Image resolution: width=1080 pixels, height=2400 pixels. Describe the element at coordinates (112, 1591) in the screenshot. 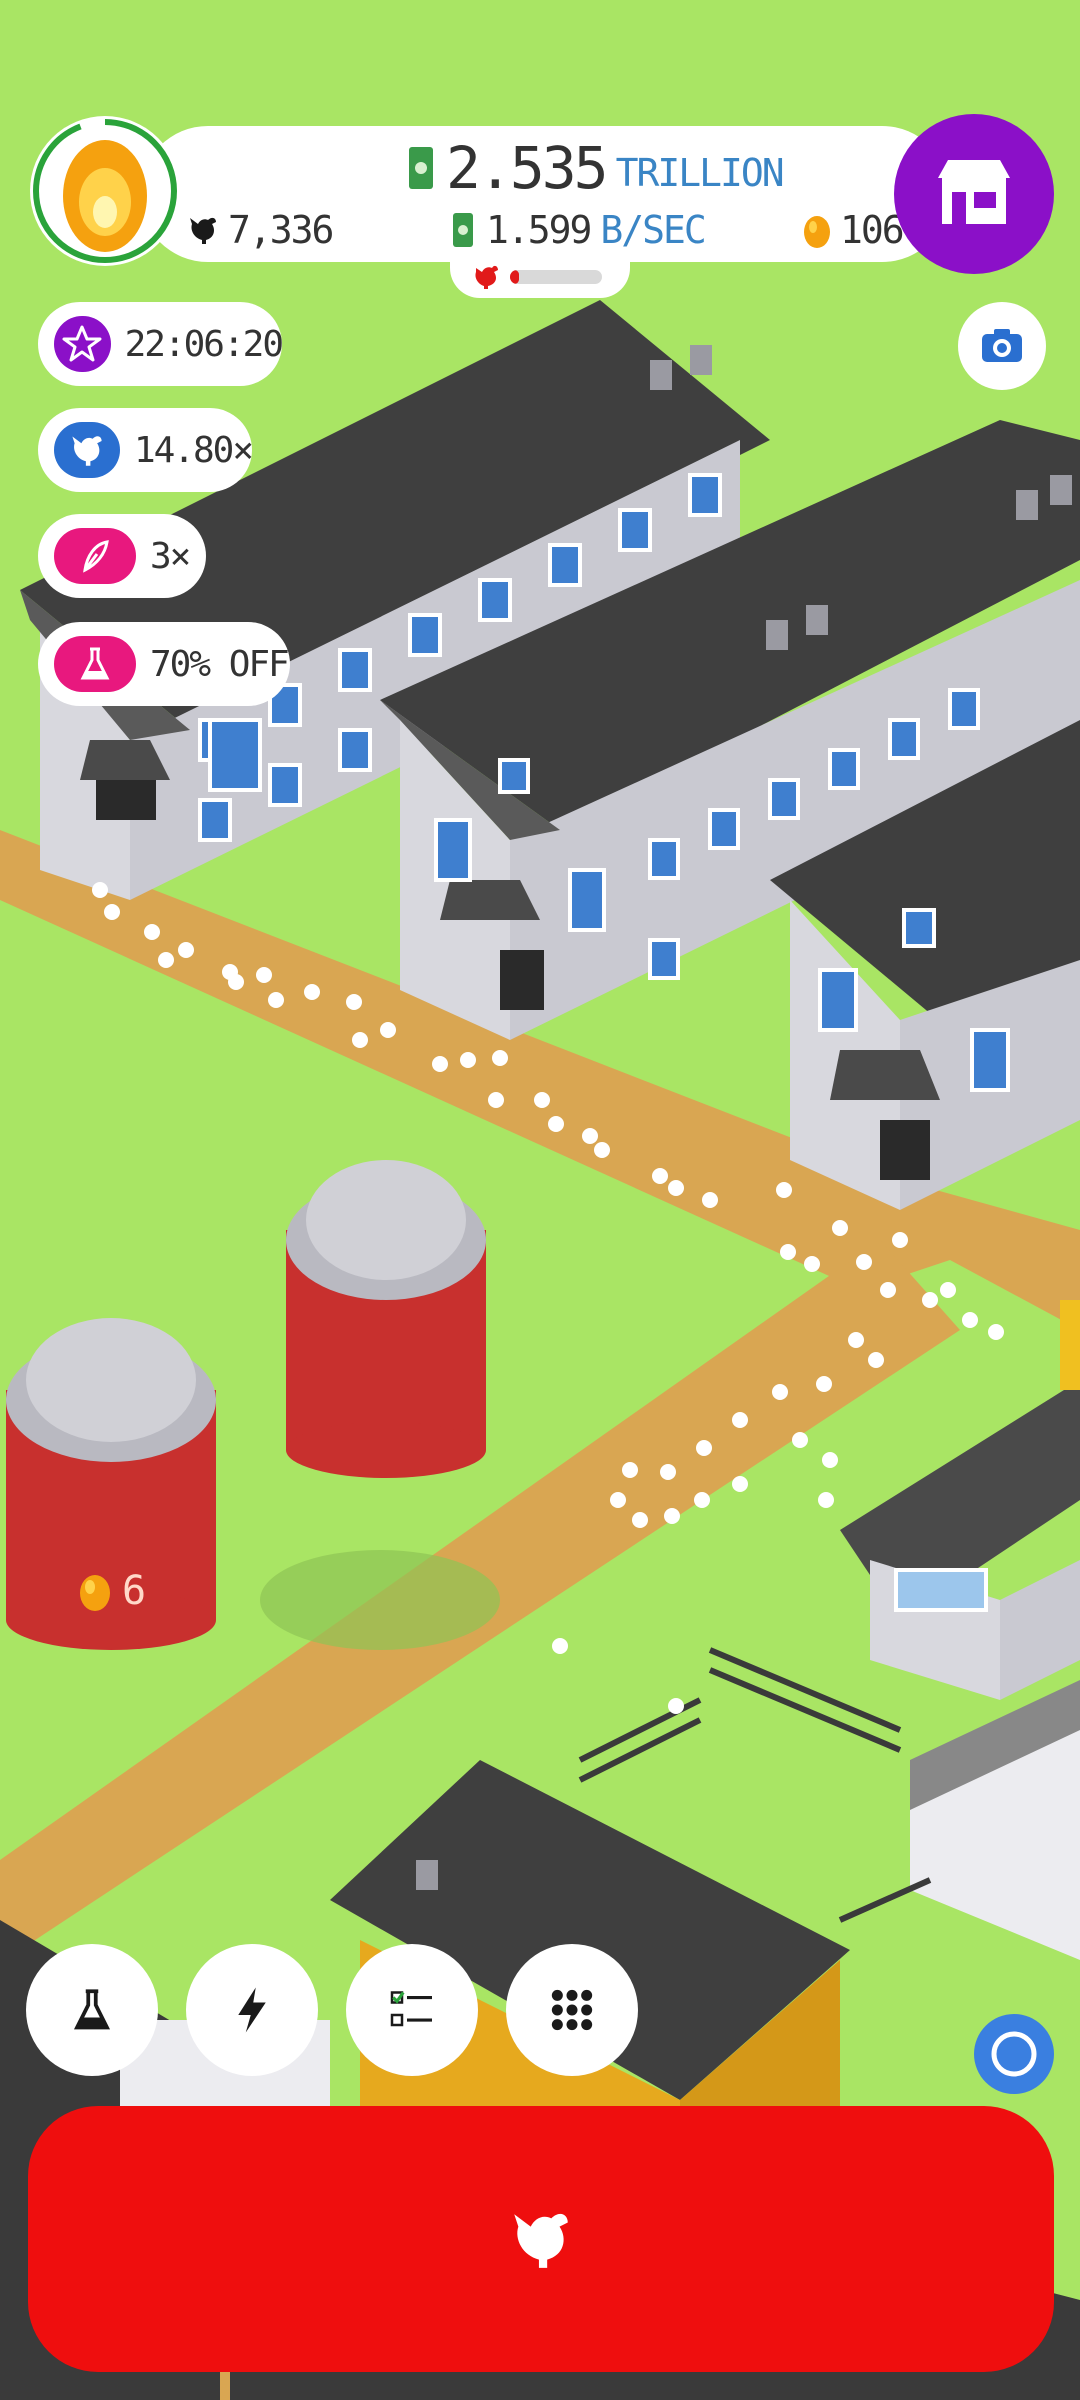

I see `silo-egg-label: 6` at that location.